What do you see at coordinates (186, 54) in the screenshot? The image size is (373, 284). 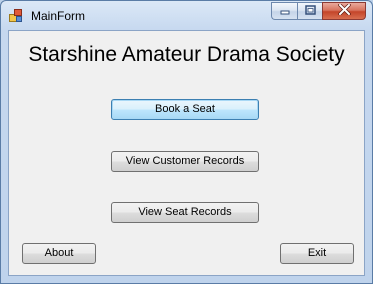 I see `society-heading: Starshine Amateur Drama Society` at bounding box center [186, 54].